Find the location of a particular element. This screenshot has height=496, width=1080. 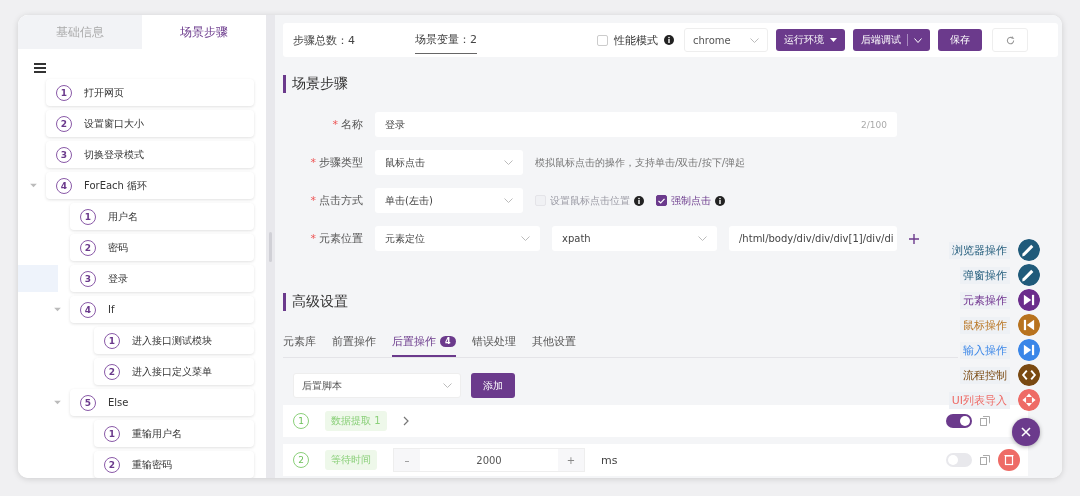

step-item: 3 登录 is located at coordinates (162, 278).